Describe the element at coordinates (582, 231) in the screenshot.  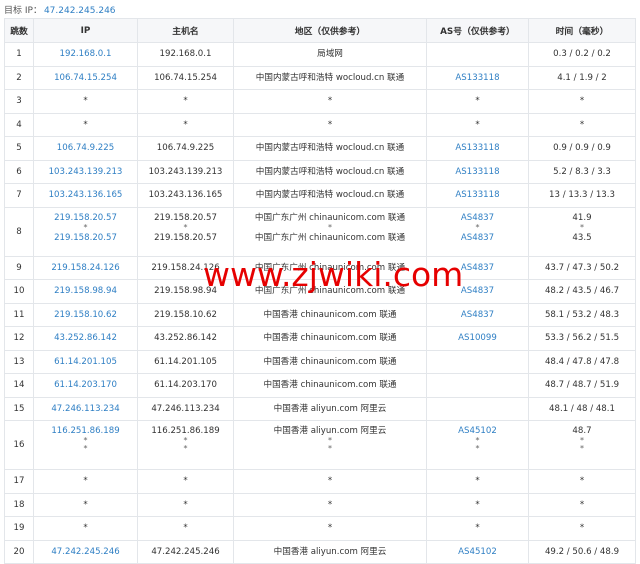
I see `time-cell: 41.9 * 43.5` at that location.